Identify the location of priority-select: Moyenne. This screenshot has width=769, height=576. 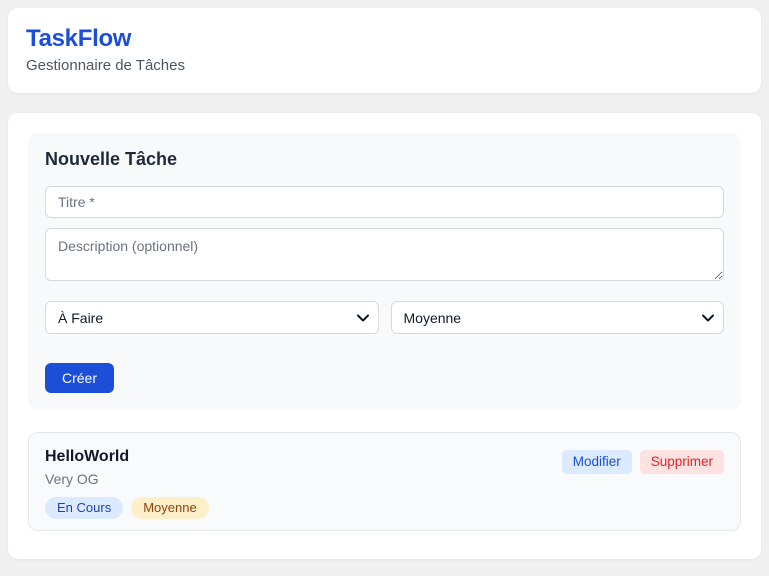
(557, 317).